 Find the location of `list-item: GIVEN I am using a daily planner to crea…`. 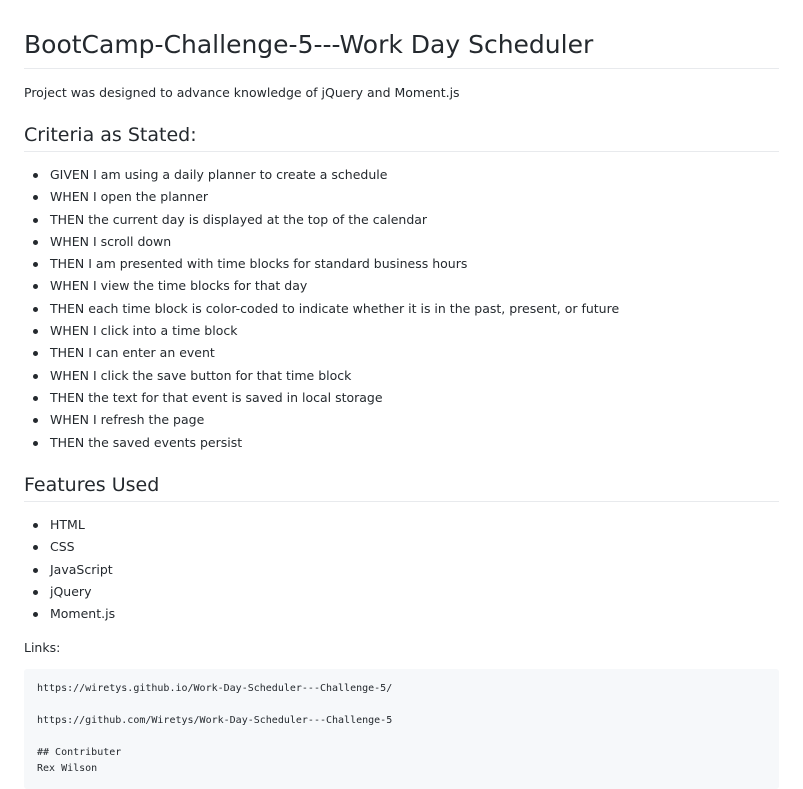

list-item: GIVEN I am using a daily planner to crea… is located at coordinates (326, 175).